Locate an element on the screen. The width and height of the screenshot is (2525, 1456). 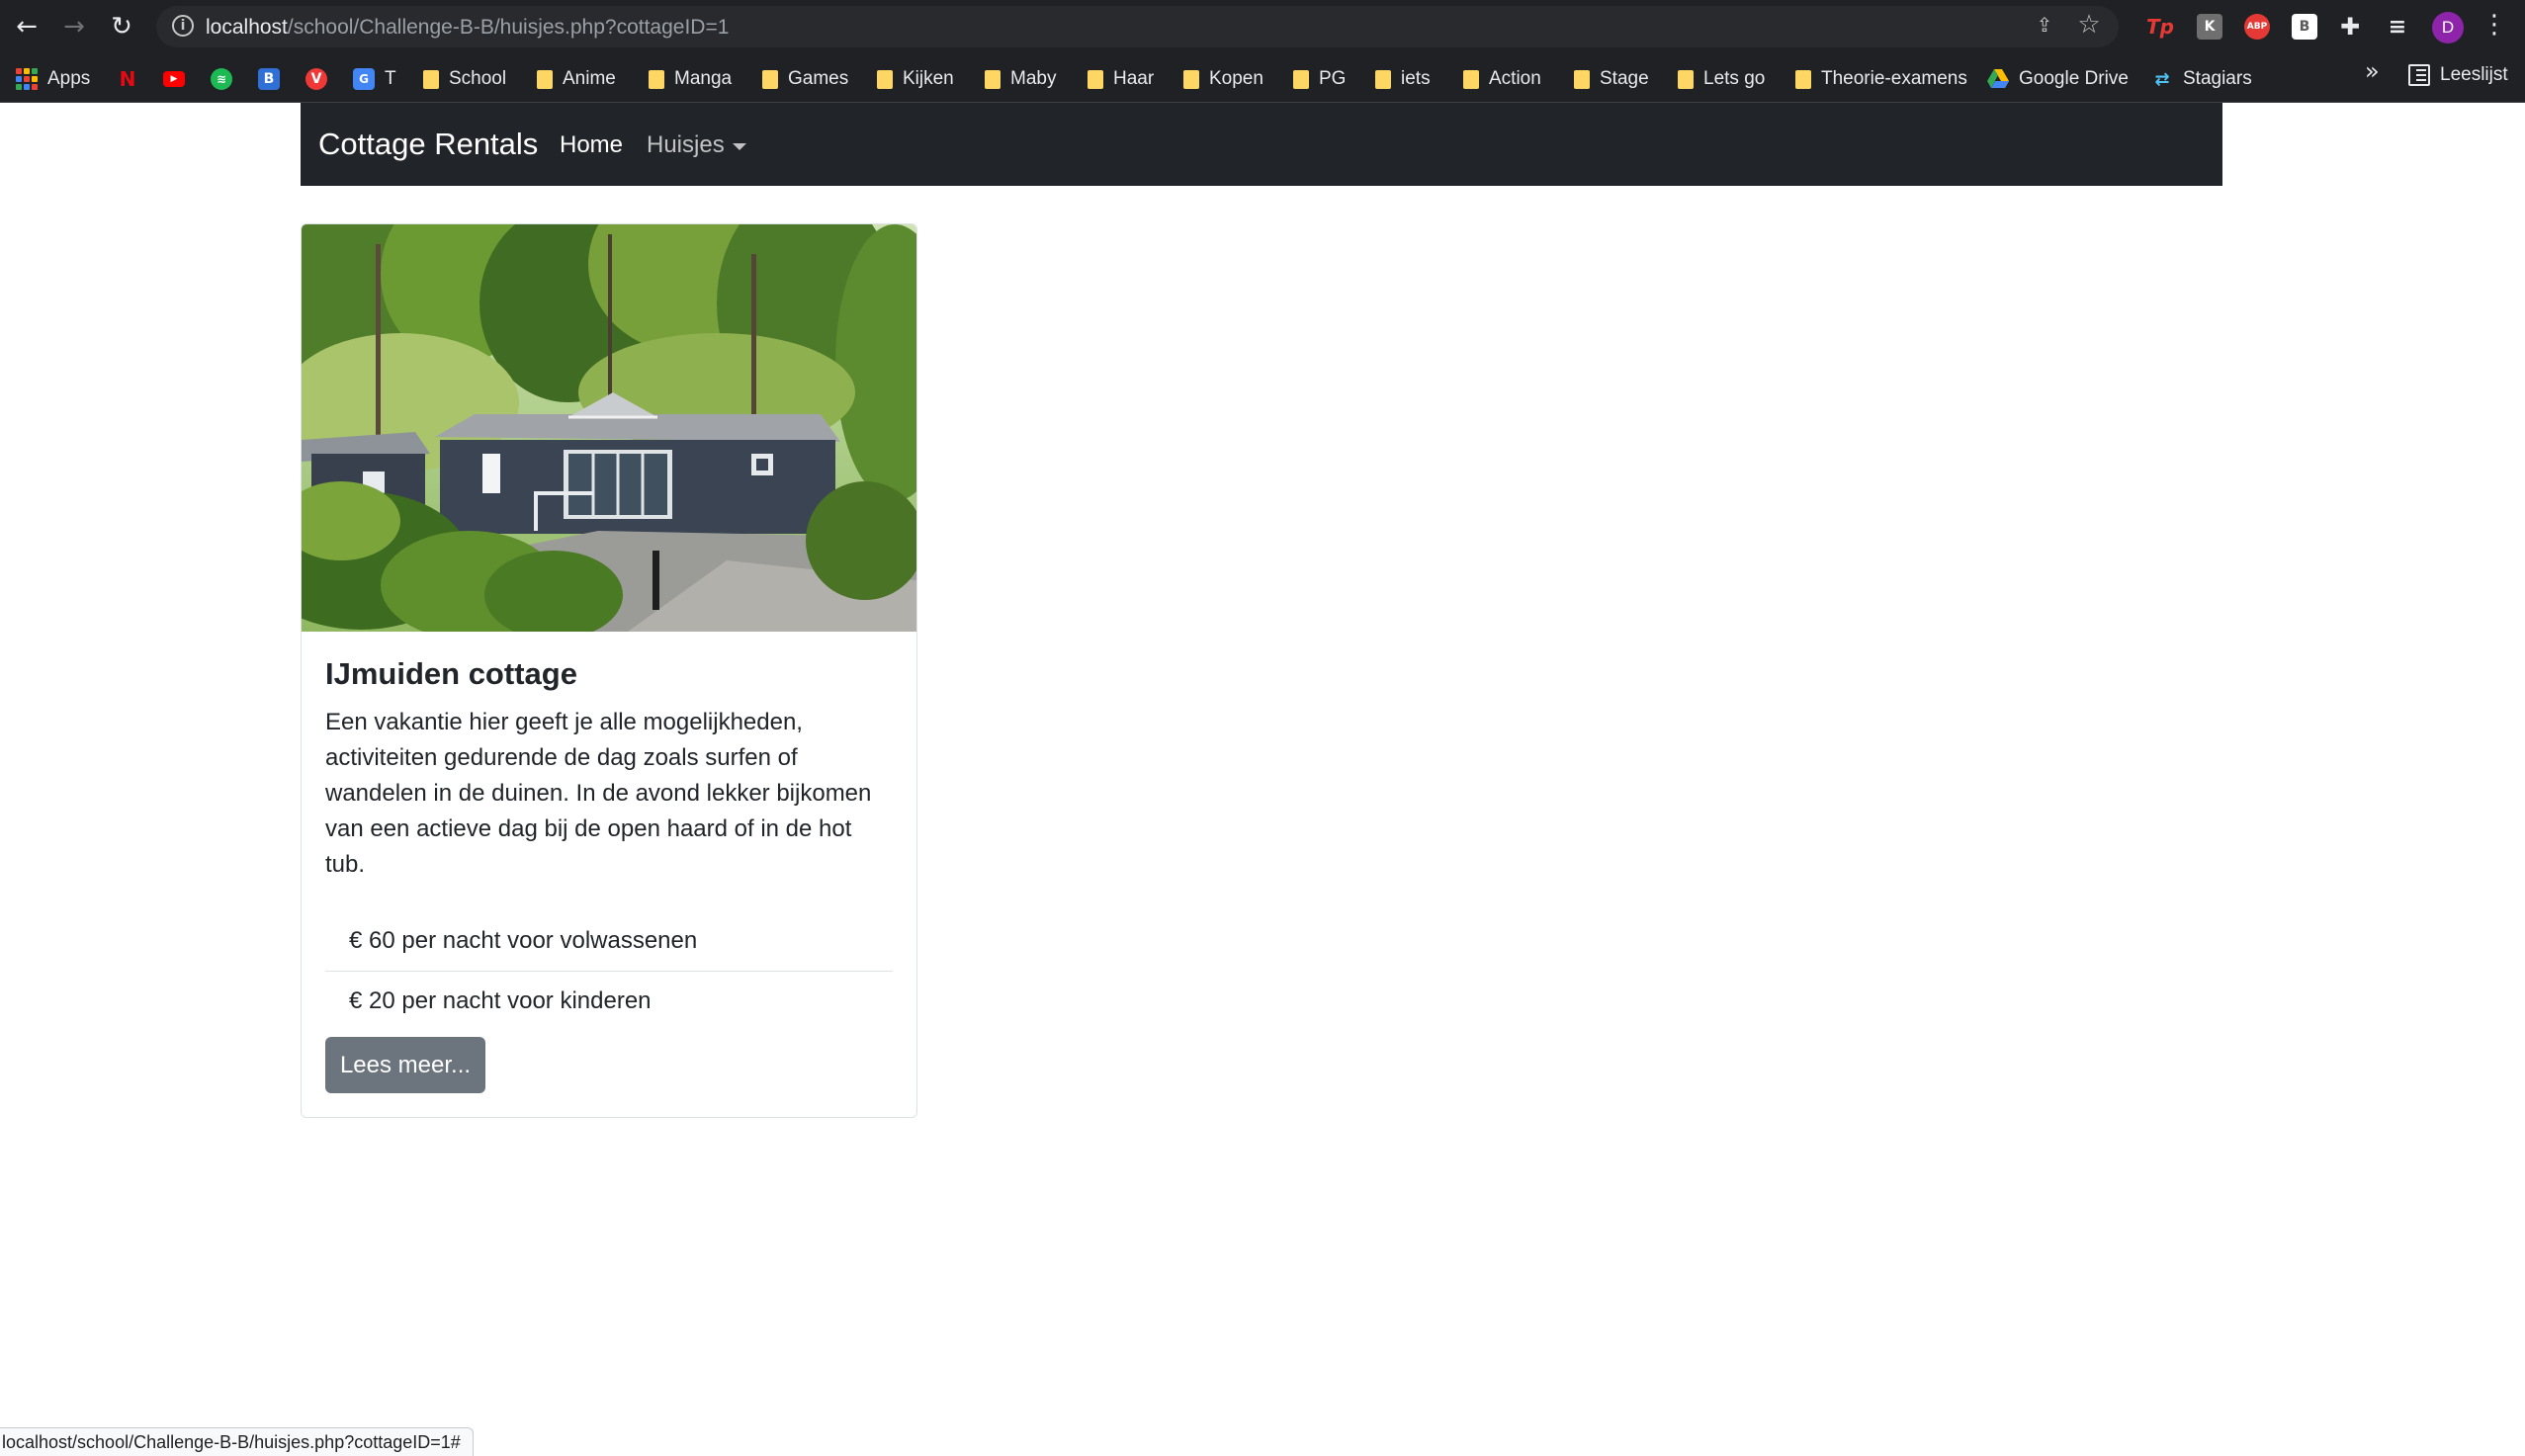
cottage-title: IJmuiden cottage is located at coordinates (451, 673).